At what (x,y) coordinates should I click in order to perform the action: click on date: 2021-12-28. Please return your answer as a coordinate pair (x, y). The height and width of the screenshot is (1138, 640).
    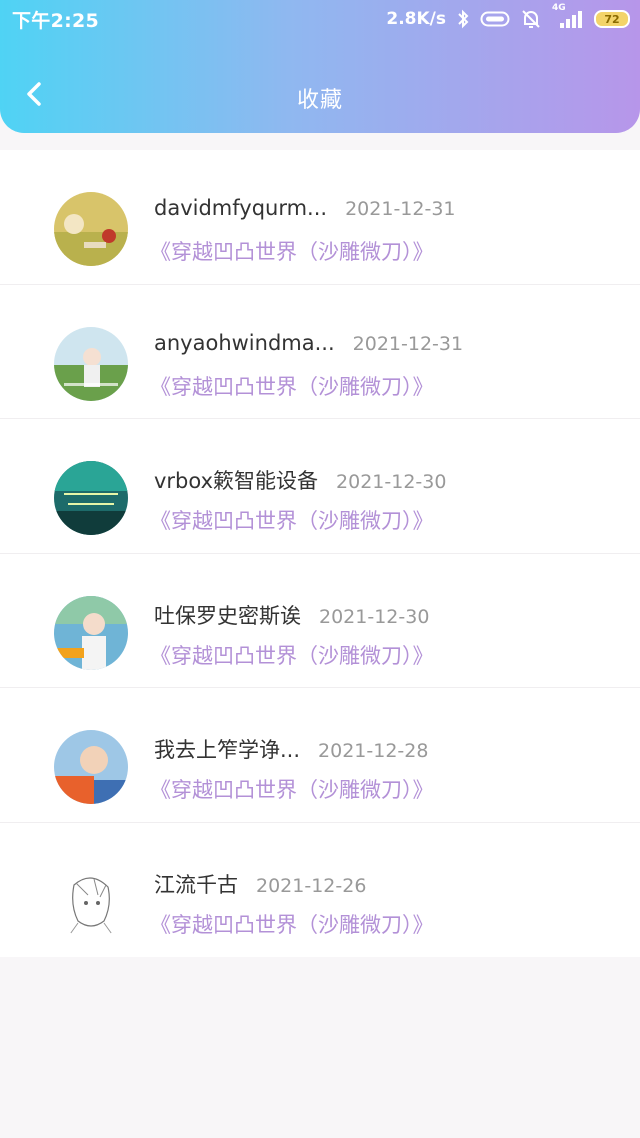
    Looking at the image, I should click on (373, 751).